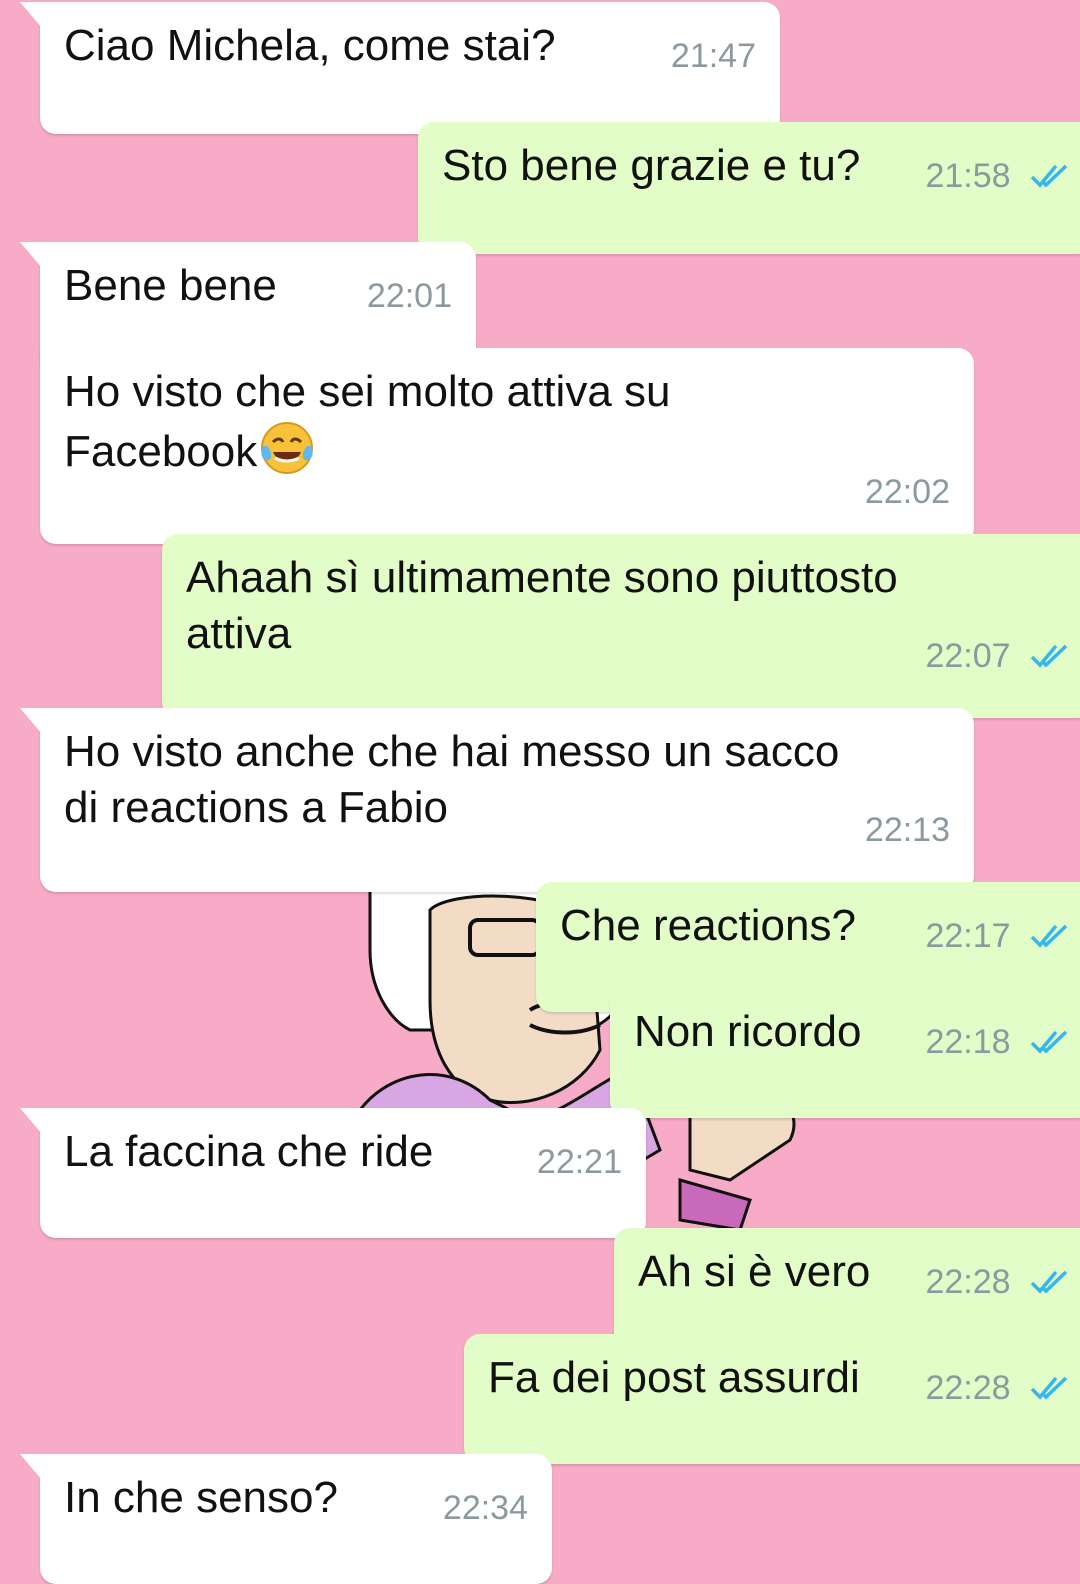 The height and width of the screenshot is (1584, 1080). Describe the element at coordinates (968, 936) in the screenshot. I see `message-timestamp: 22:17` at that location.